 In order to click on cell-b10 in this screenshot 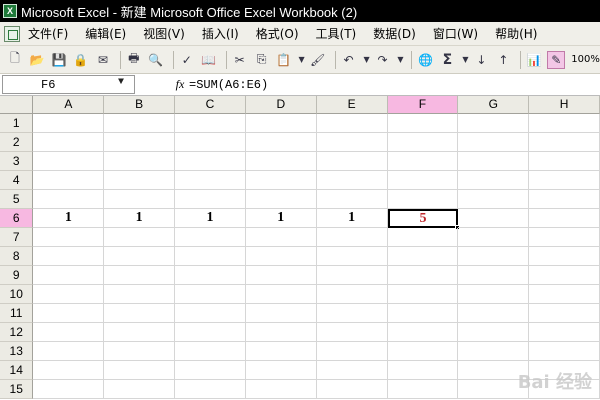, I will do `click(140, 294)`.